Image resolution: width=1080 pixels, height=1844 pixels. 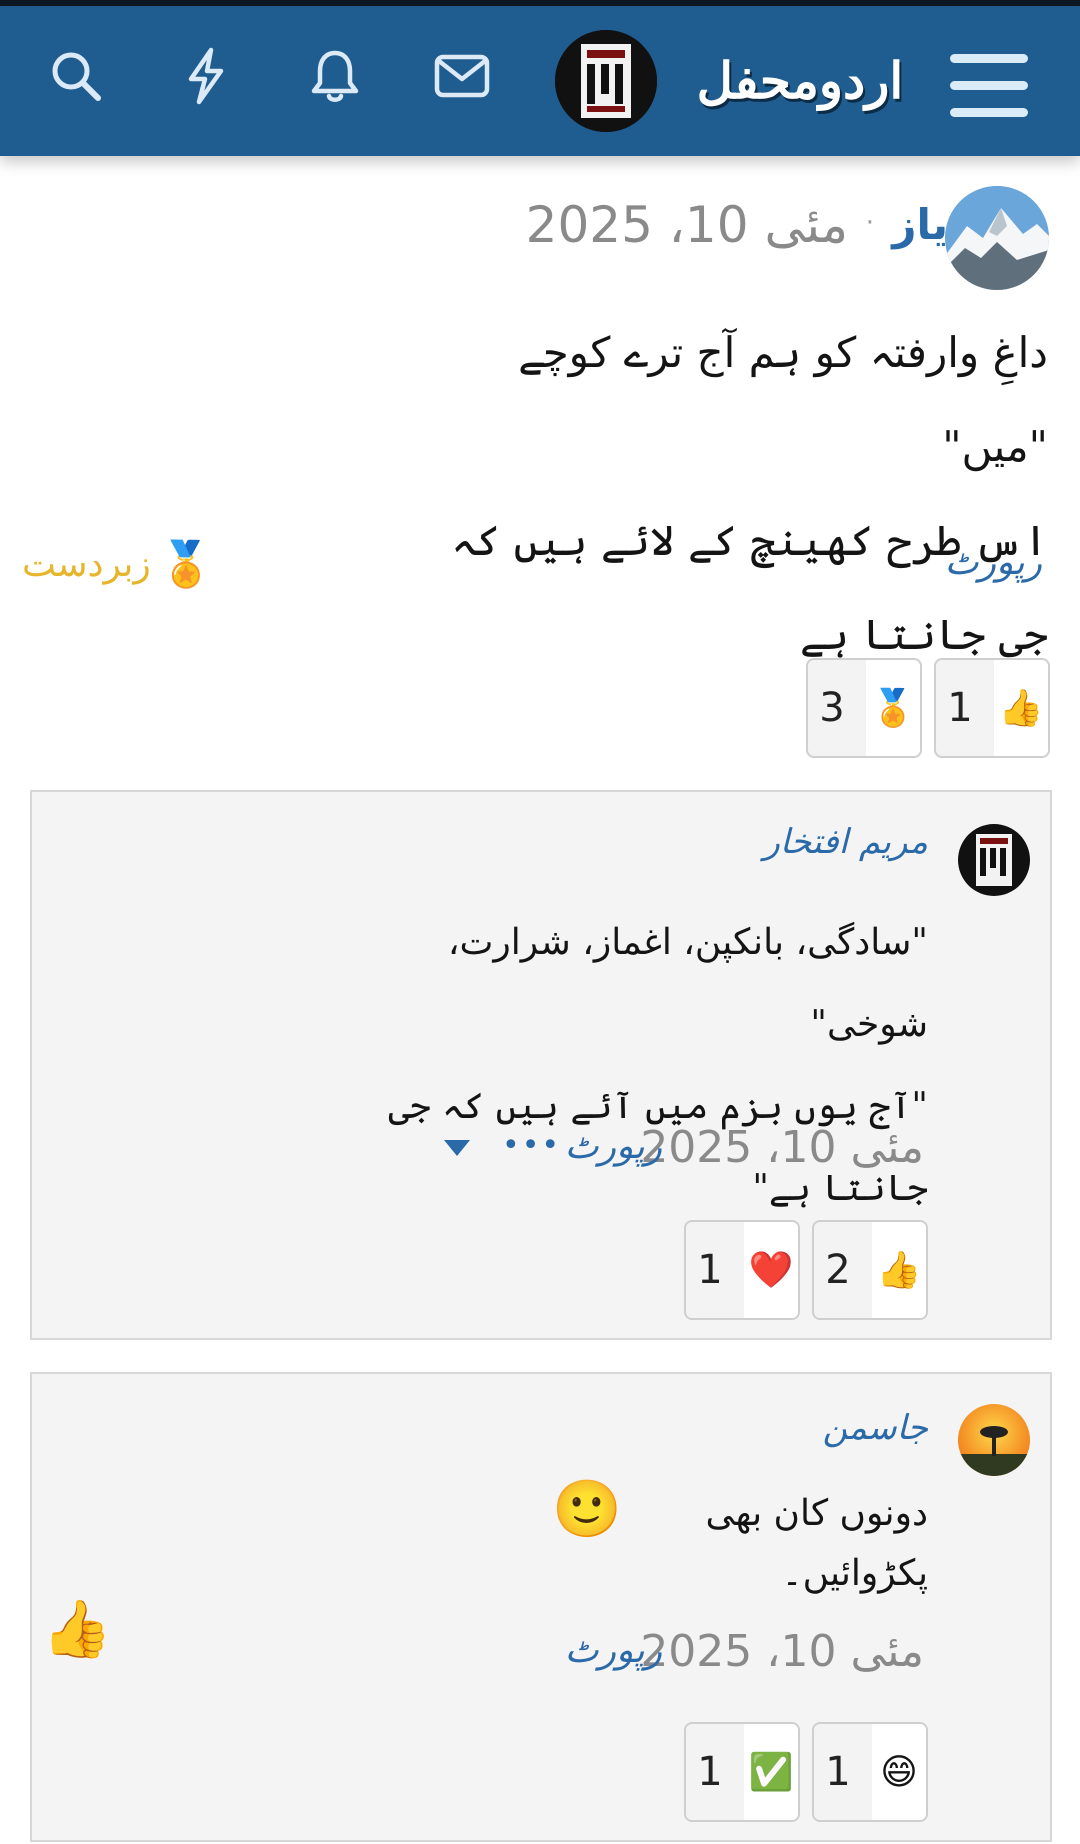 What do you see at coordinates (838, 1270) in the screenshot?
I see `reaction-count: 2` at bounding box center [838, 1270].